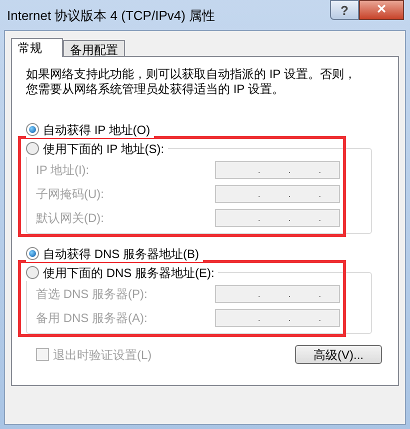  Describe the element at coordinates (63, 170) in the screenshot. I see `field-label: IP 地址(I):` at that location.